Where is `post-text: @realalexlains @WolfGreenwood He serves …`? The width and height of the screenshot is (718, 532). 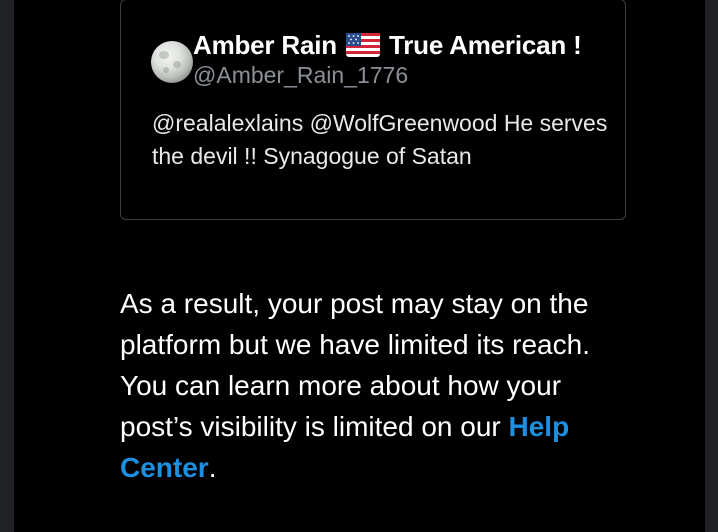
post-text: @realalexlains @WolfGreenwood He serves … is located at coordinates (380, 139).